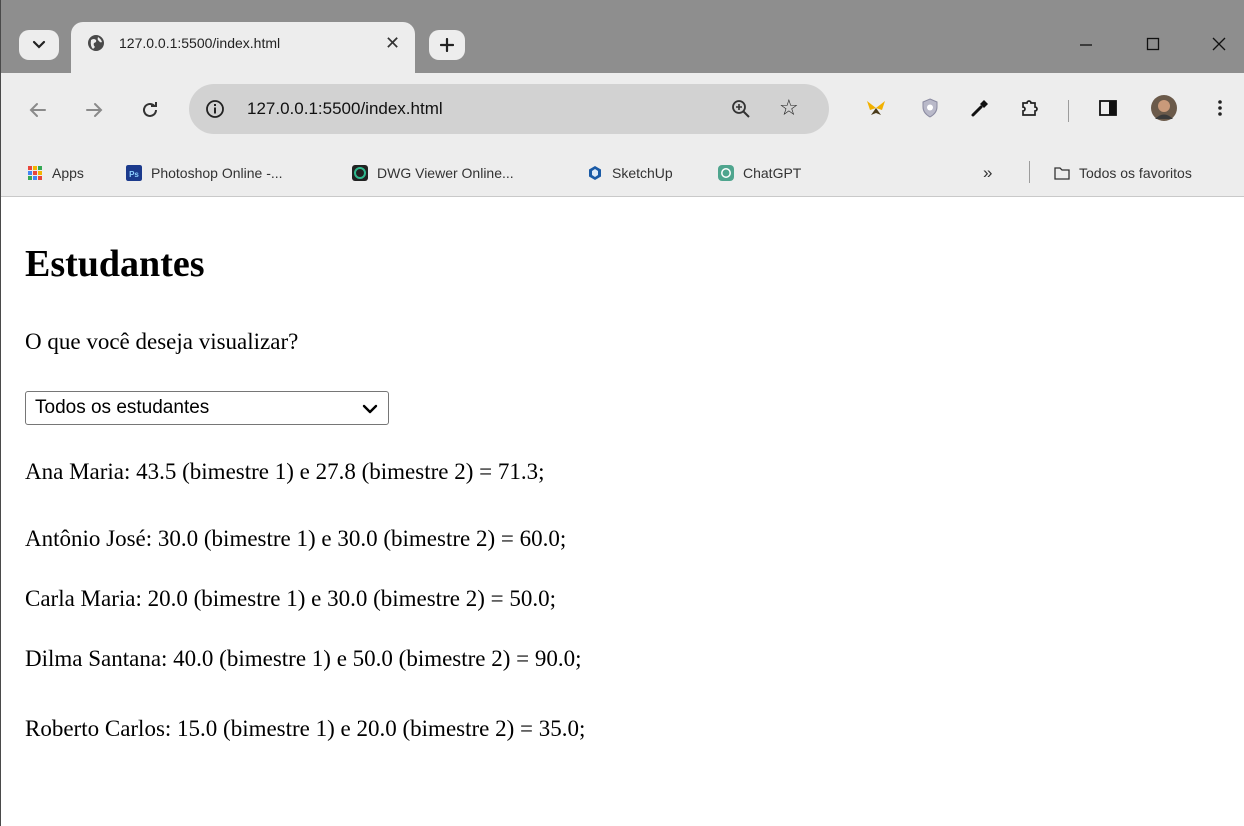 The image size is (1244, 826). I want to click on side-panel-button, so click(1108, 108).